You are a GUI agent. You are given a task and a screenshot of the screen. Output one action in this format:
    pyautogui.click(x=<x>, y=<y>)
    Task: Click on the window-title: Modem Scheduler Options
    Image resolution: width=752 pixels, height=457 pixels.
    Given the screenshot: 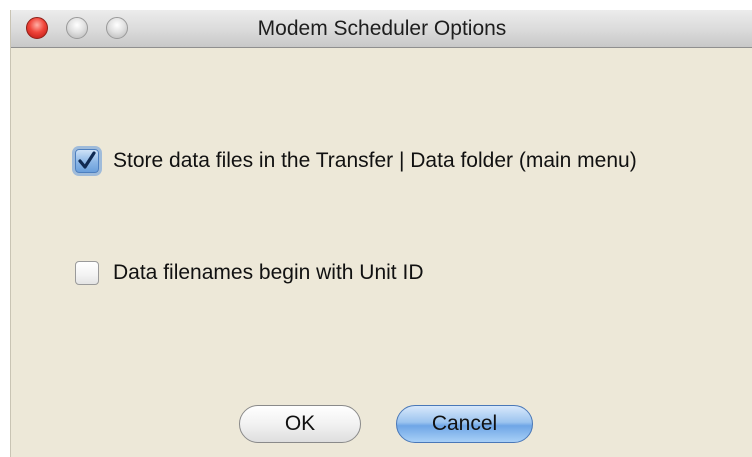 What is the action you would take?
    pyautogui.click(x=382, y=28)
    